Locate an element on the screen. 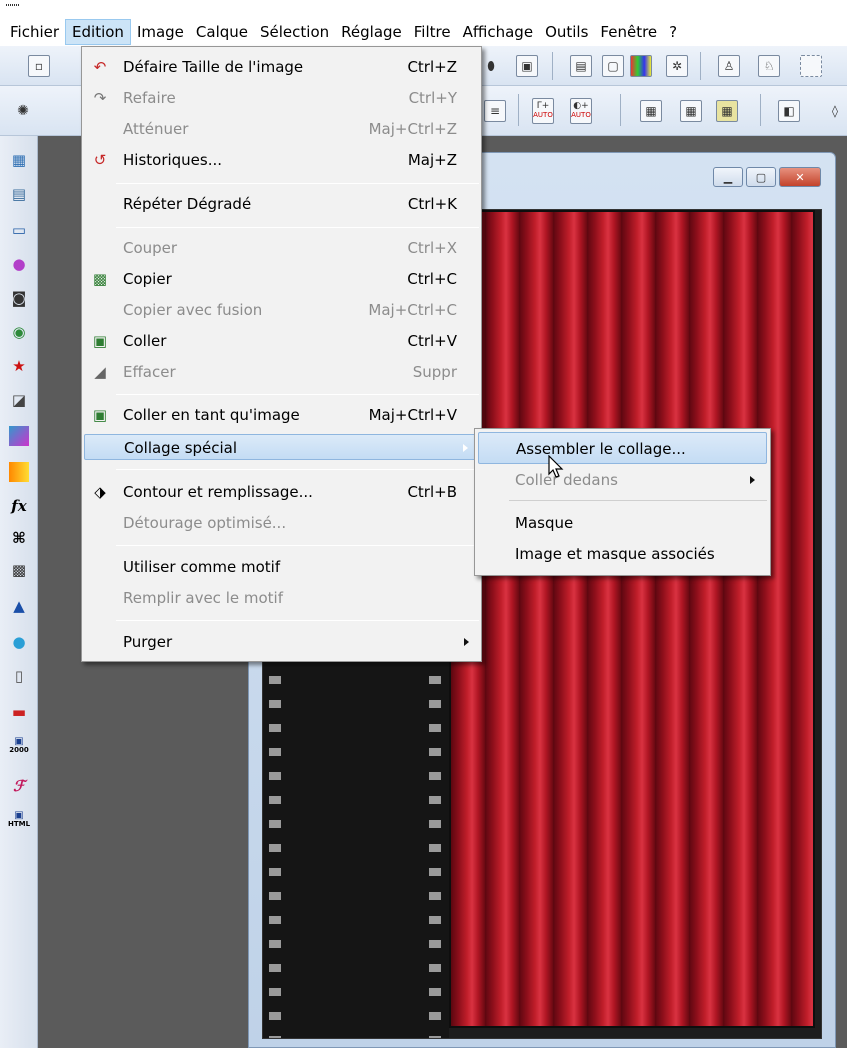 This screenshot has height=1048, width=847. menu-item-repeter: Répéter Dégradé Ctrl+K is located at coordinates (281, 204).